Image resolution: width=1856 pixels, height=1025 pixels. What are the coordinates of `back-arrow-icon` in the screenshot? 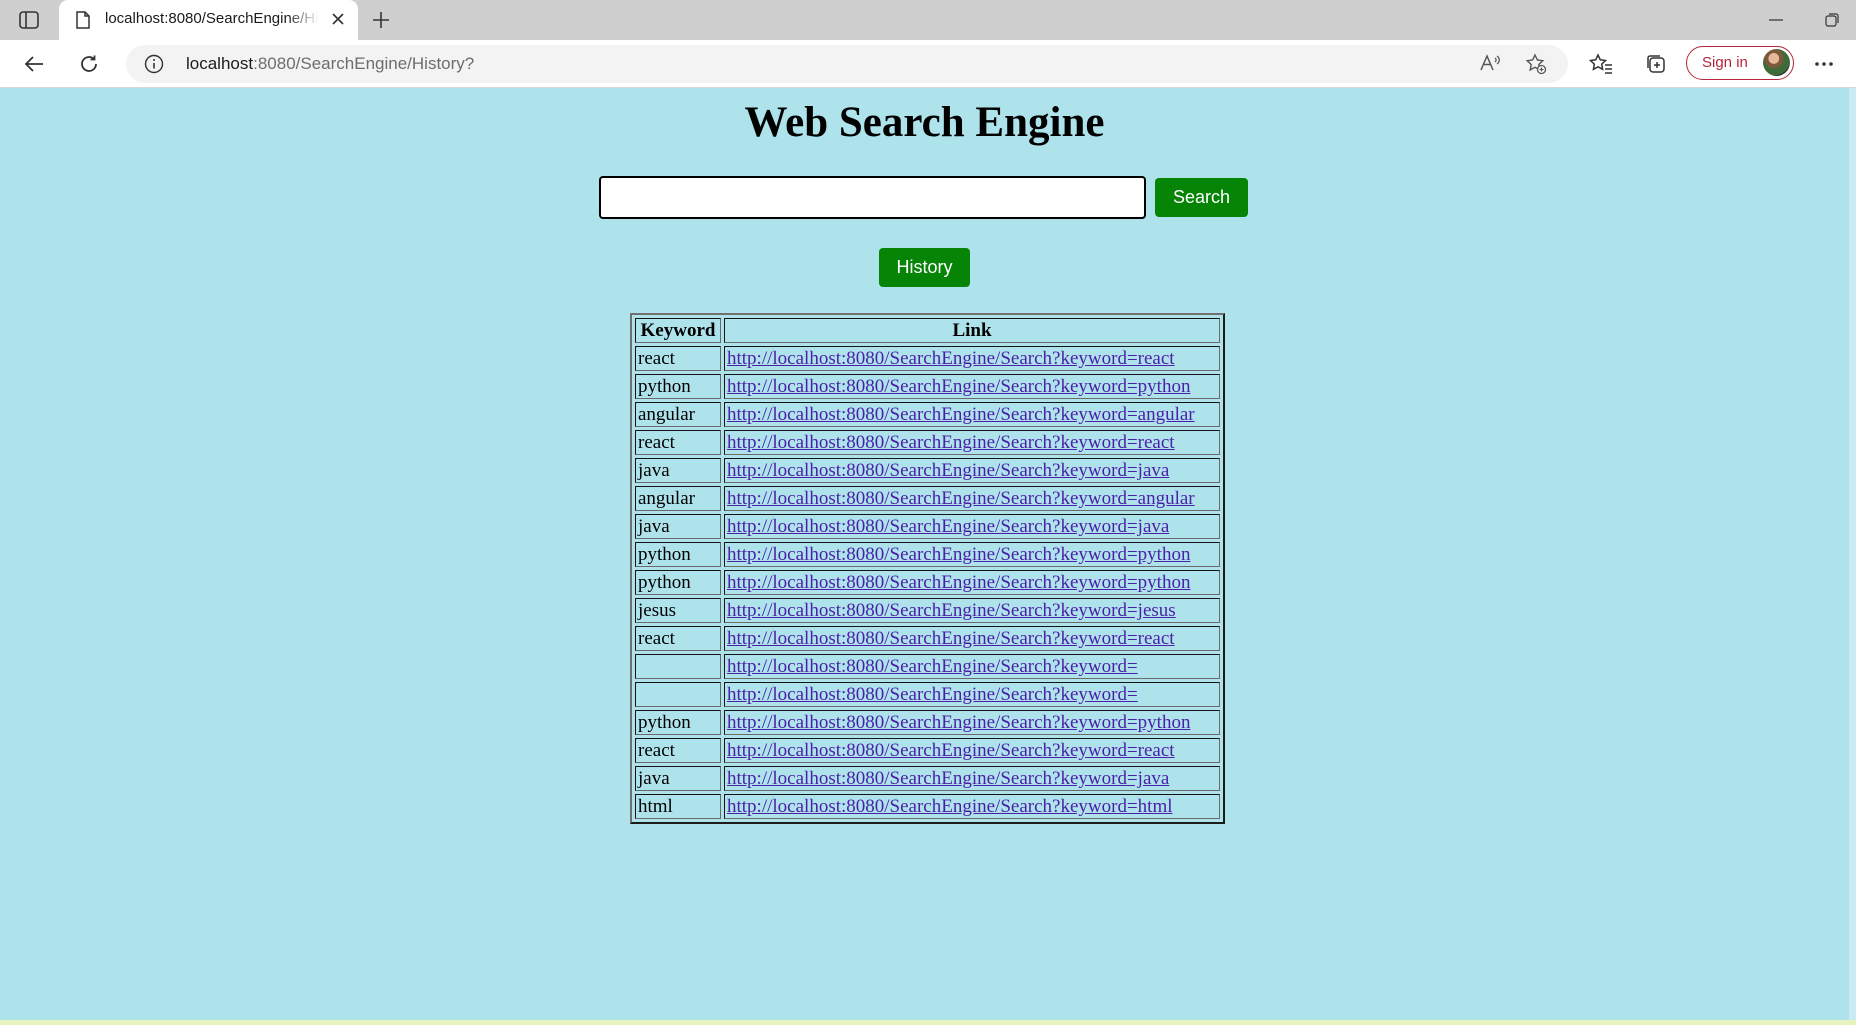 It's located at (34, 64).